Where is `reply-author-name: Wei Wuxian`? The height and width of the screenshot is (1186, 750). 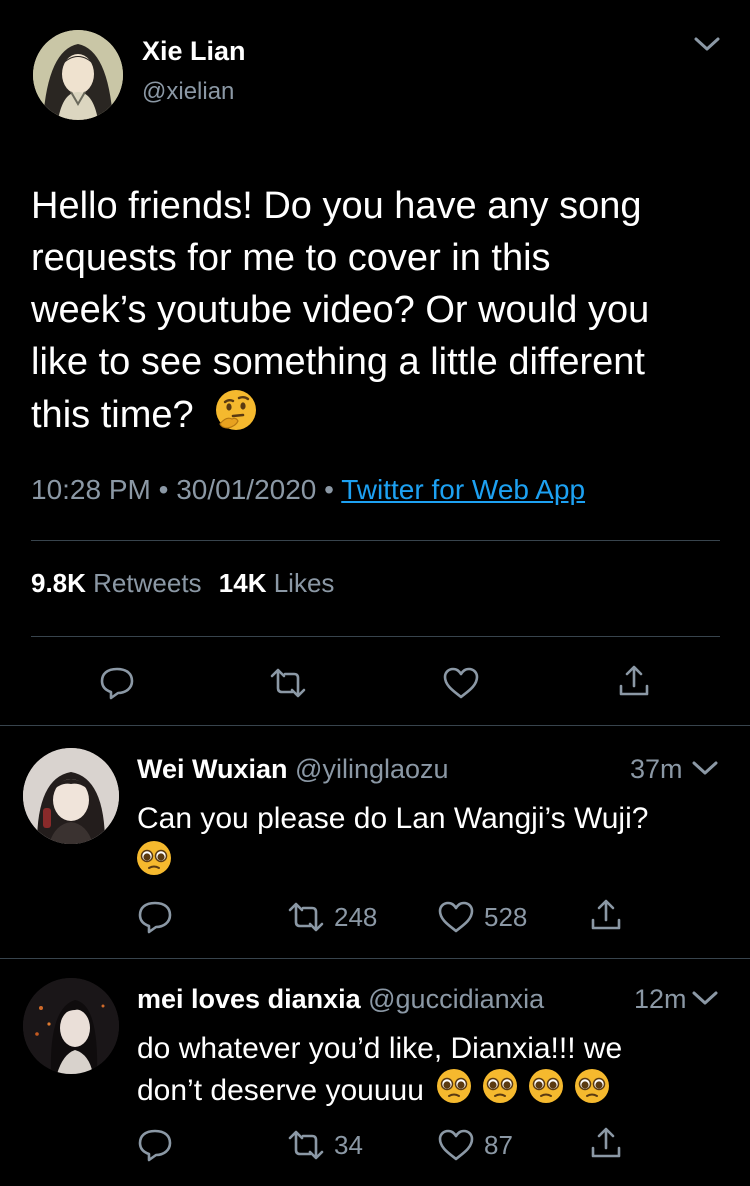
reply-author-name: Wei Wuxian is located at coordinates (212, 769).